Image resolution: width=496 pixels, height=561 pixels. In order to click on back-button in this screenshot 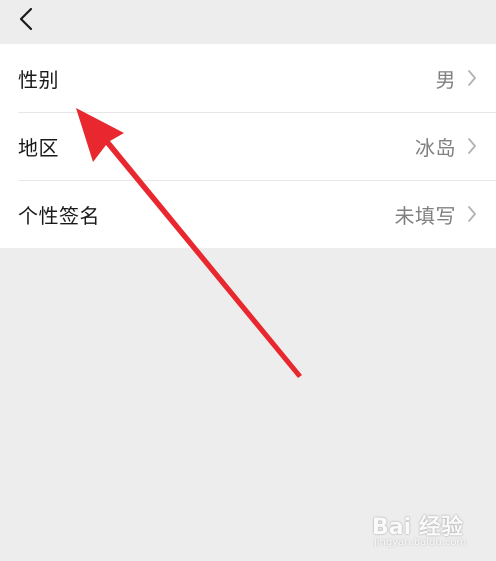, I will do `click(26, 19)`.